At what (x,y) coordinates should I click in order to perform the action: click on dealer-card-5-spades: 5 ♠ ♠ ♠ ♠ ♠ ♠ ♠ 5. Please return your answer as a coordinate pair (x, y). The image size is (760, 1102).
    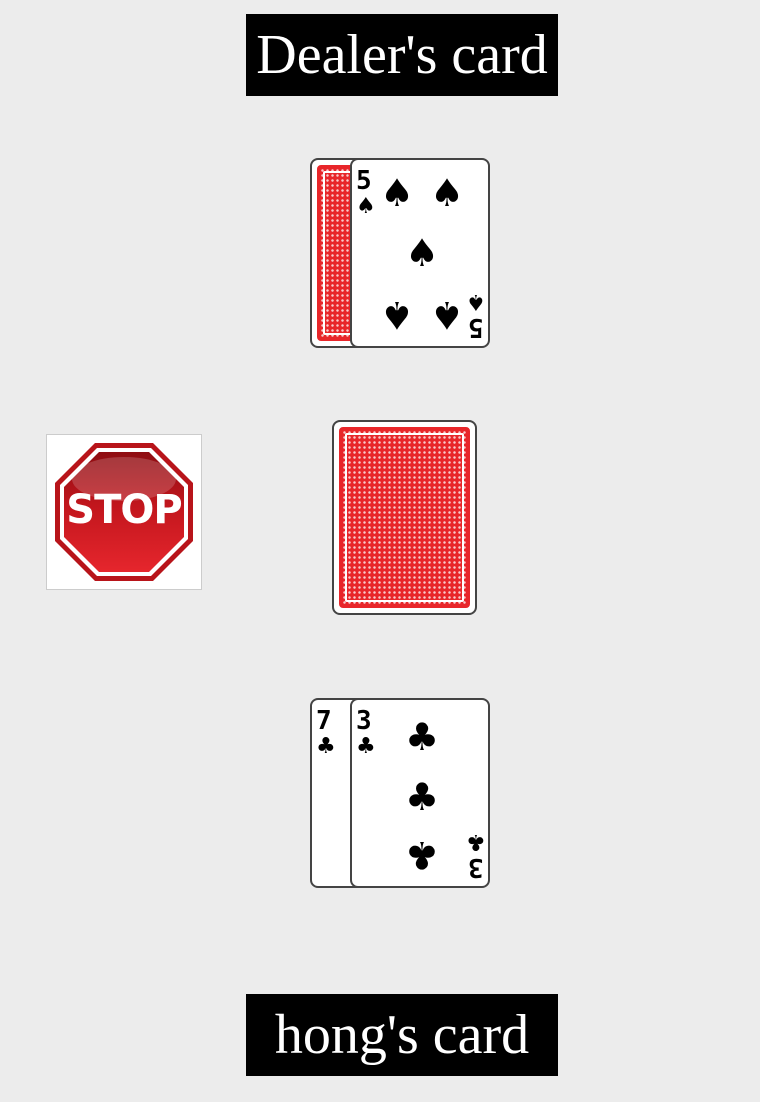
    Looking at the image, I should click on (420, 253).